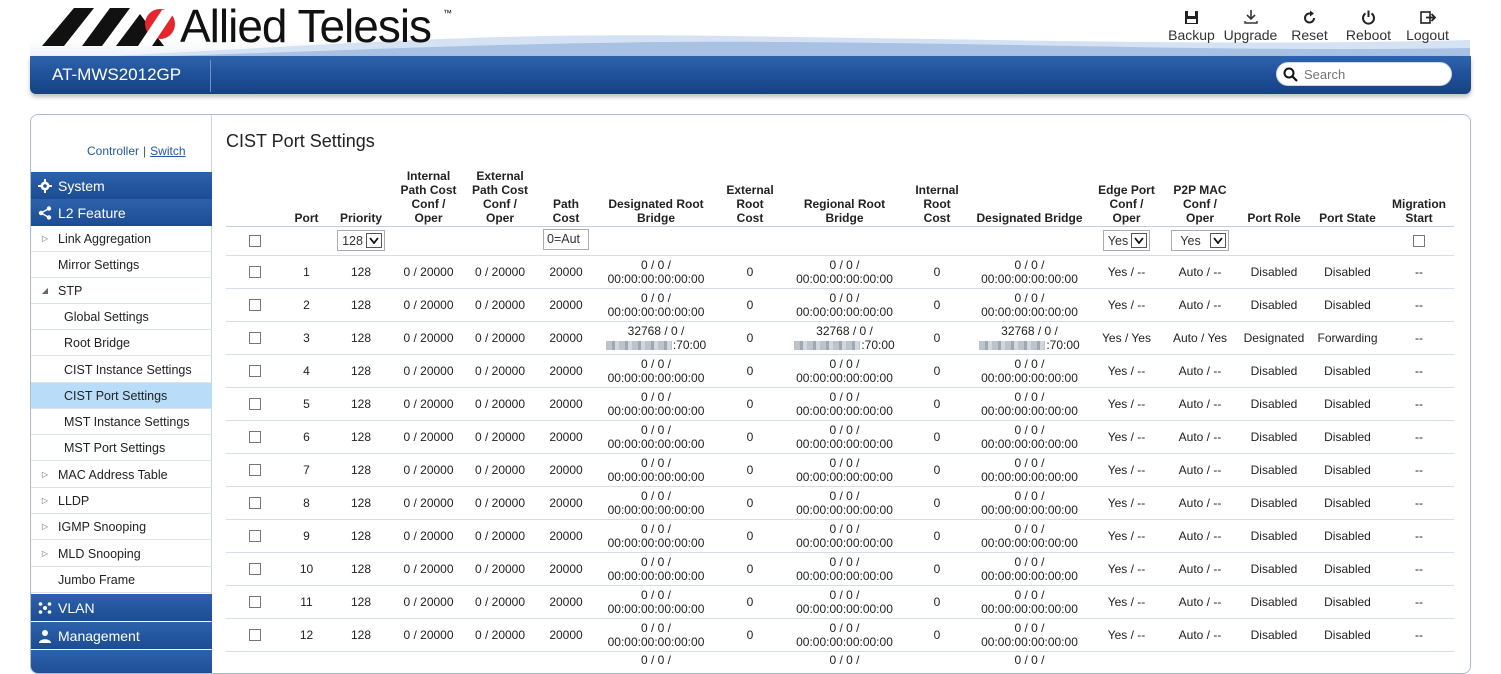 This screenshot has height=674, width=1501. Describe the element at coordinates (500, 370) in the screenshot. I see `cell-epc: 0 / 20000` at that location.